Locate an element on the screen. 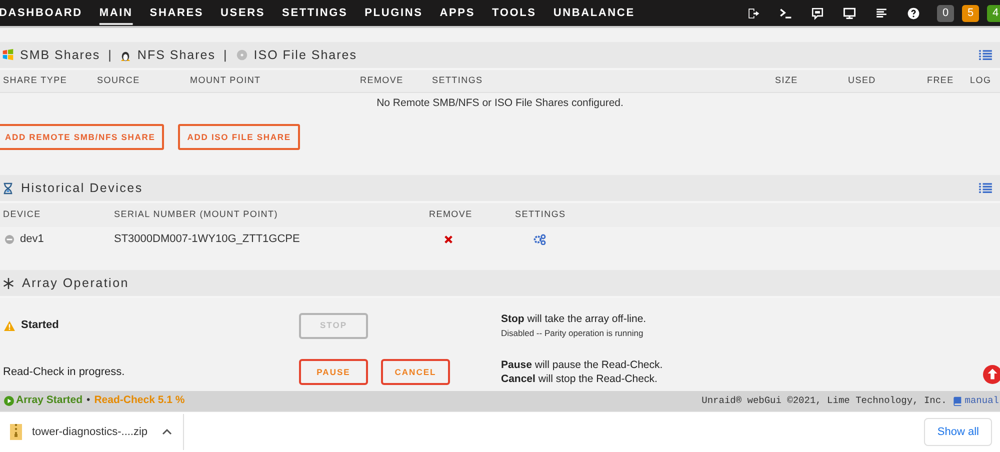 The width and height of the screenshot is (1000, 452). nav-tab: DASHBOARD is located at coordinates (50, 13).